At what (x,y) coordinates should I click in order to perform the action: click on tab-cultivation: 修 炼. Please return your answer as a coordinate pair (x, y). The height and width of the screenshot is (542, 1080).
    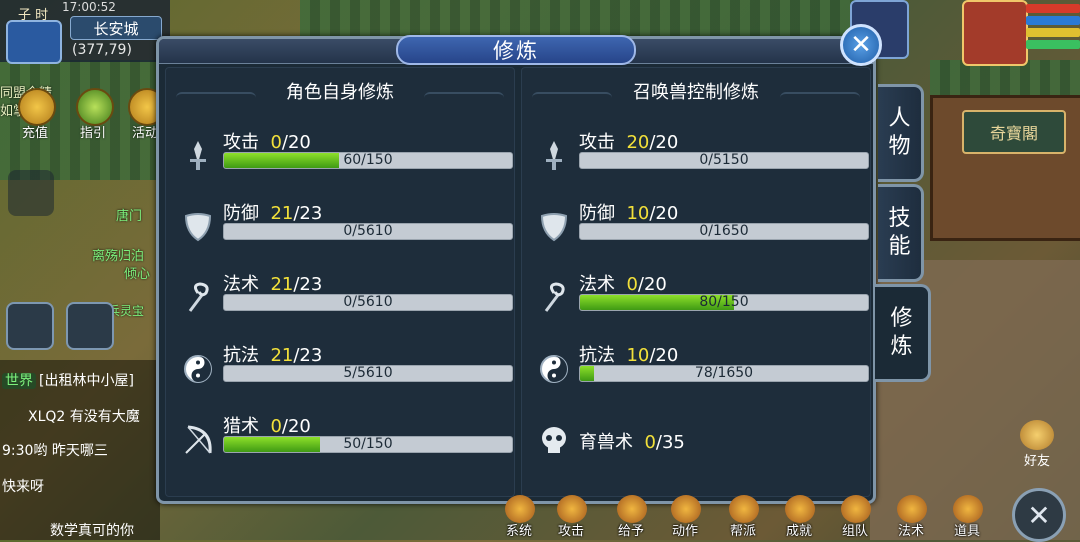
    Looking at the image, I should click on (903, 333).